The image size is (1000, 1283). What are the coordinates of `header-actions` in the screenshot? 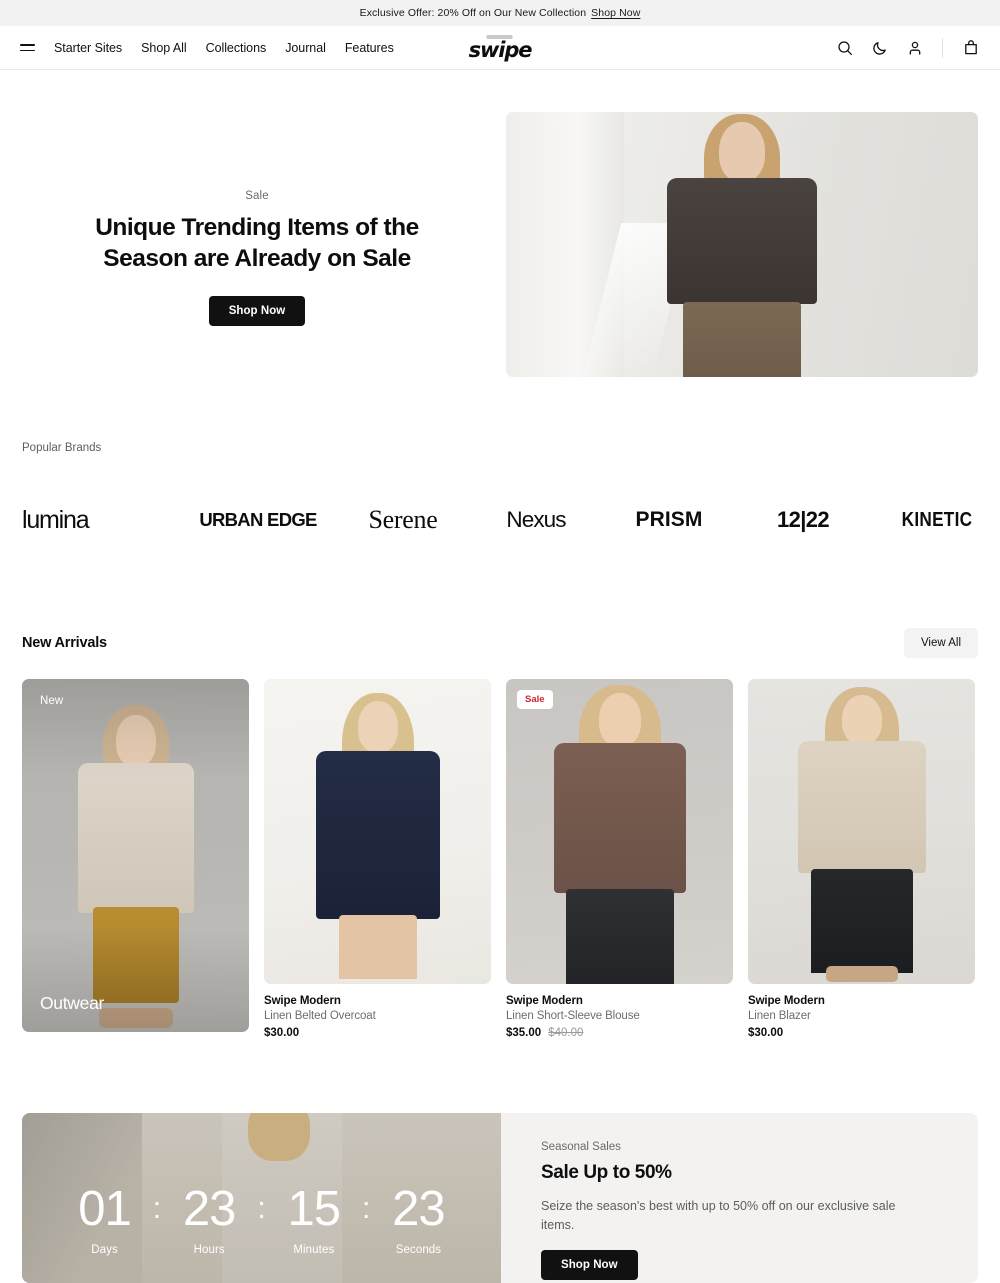 It's located at (907, 47).